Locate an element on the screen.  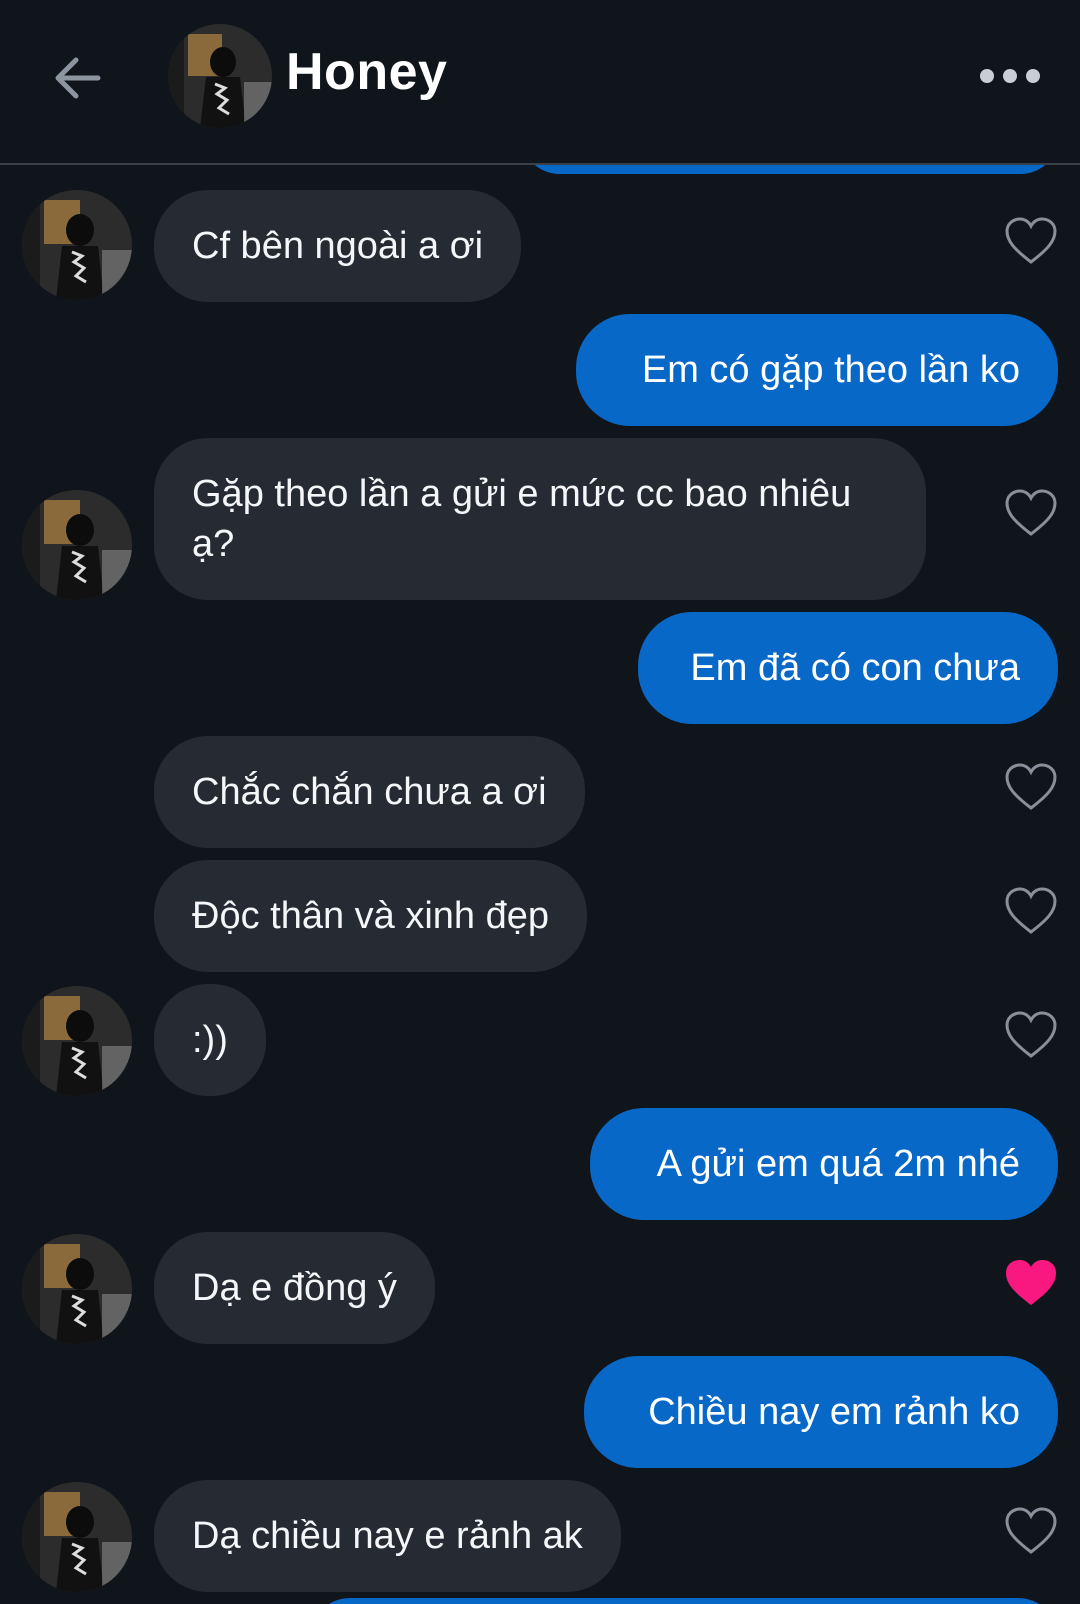
message-text: Cf bên ngoài a ơi is located at coordinates (338, 246).